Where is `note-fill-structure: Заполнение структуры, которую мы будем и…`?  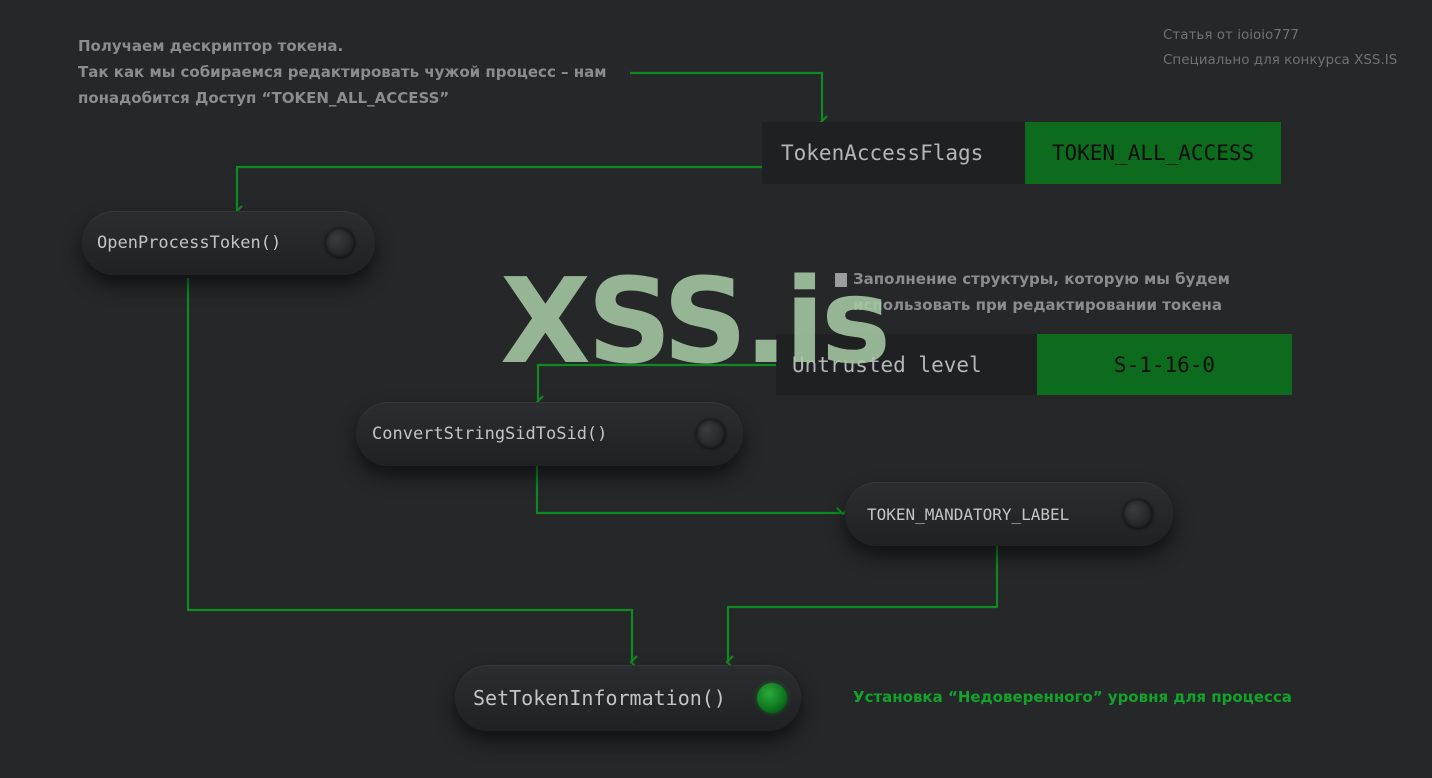
note-fill-structure: Заполнение структуры, которую мы будем и… is located at coordinates (1041, 292).